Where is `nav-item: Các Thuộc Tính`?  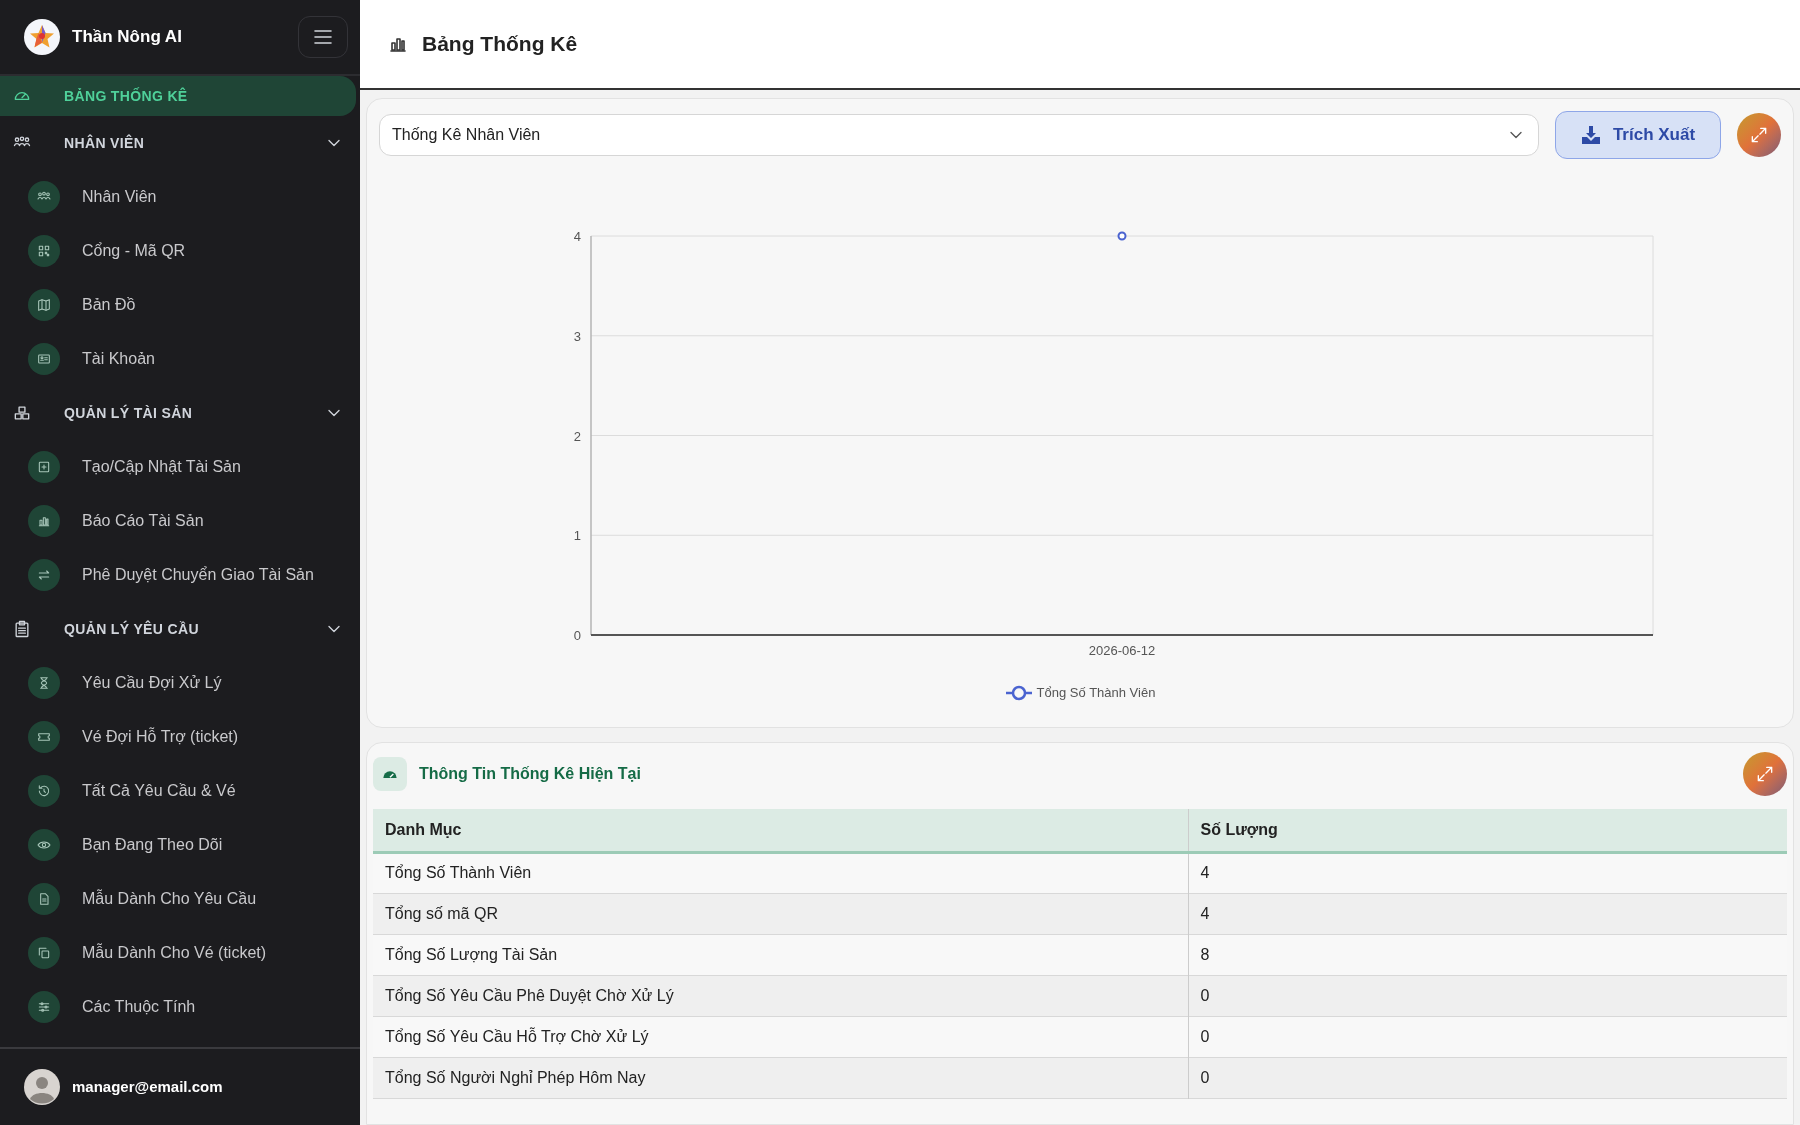
nav-item: Các Thuộc Tính is located at coordinates (180, 1007).